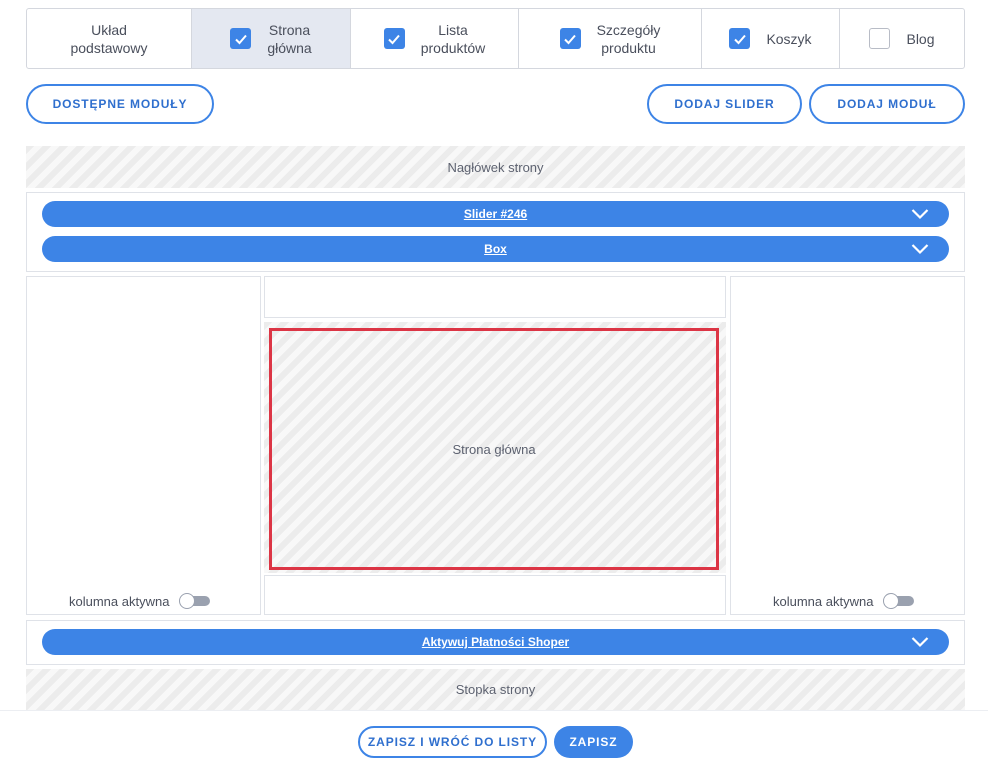  What do you see at coordinates (920, 38) in the screenshot?
I see `tab-label: Blog` at bounding box center [920, 38].